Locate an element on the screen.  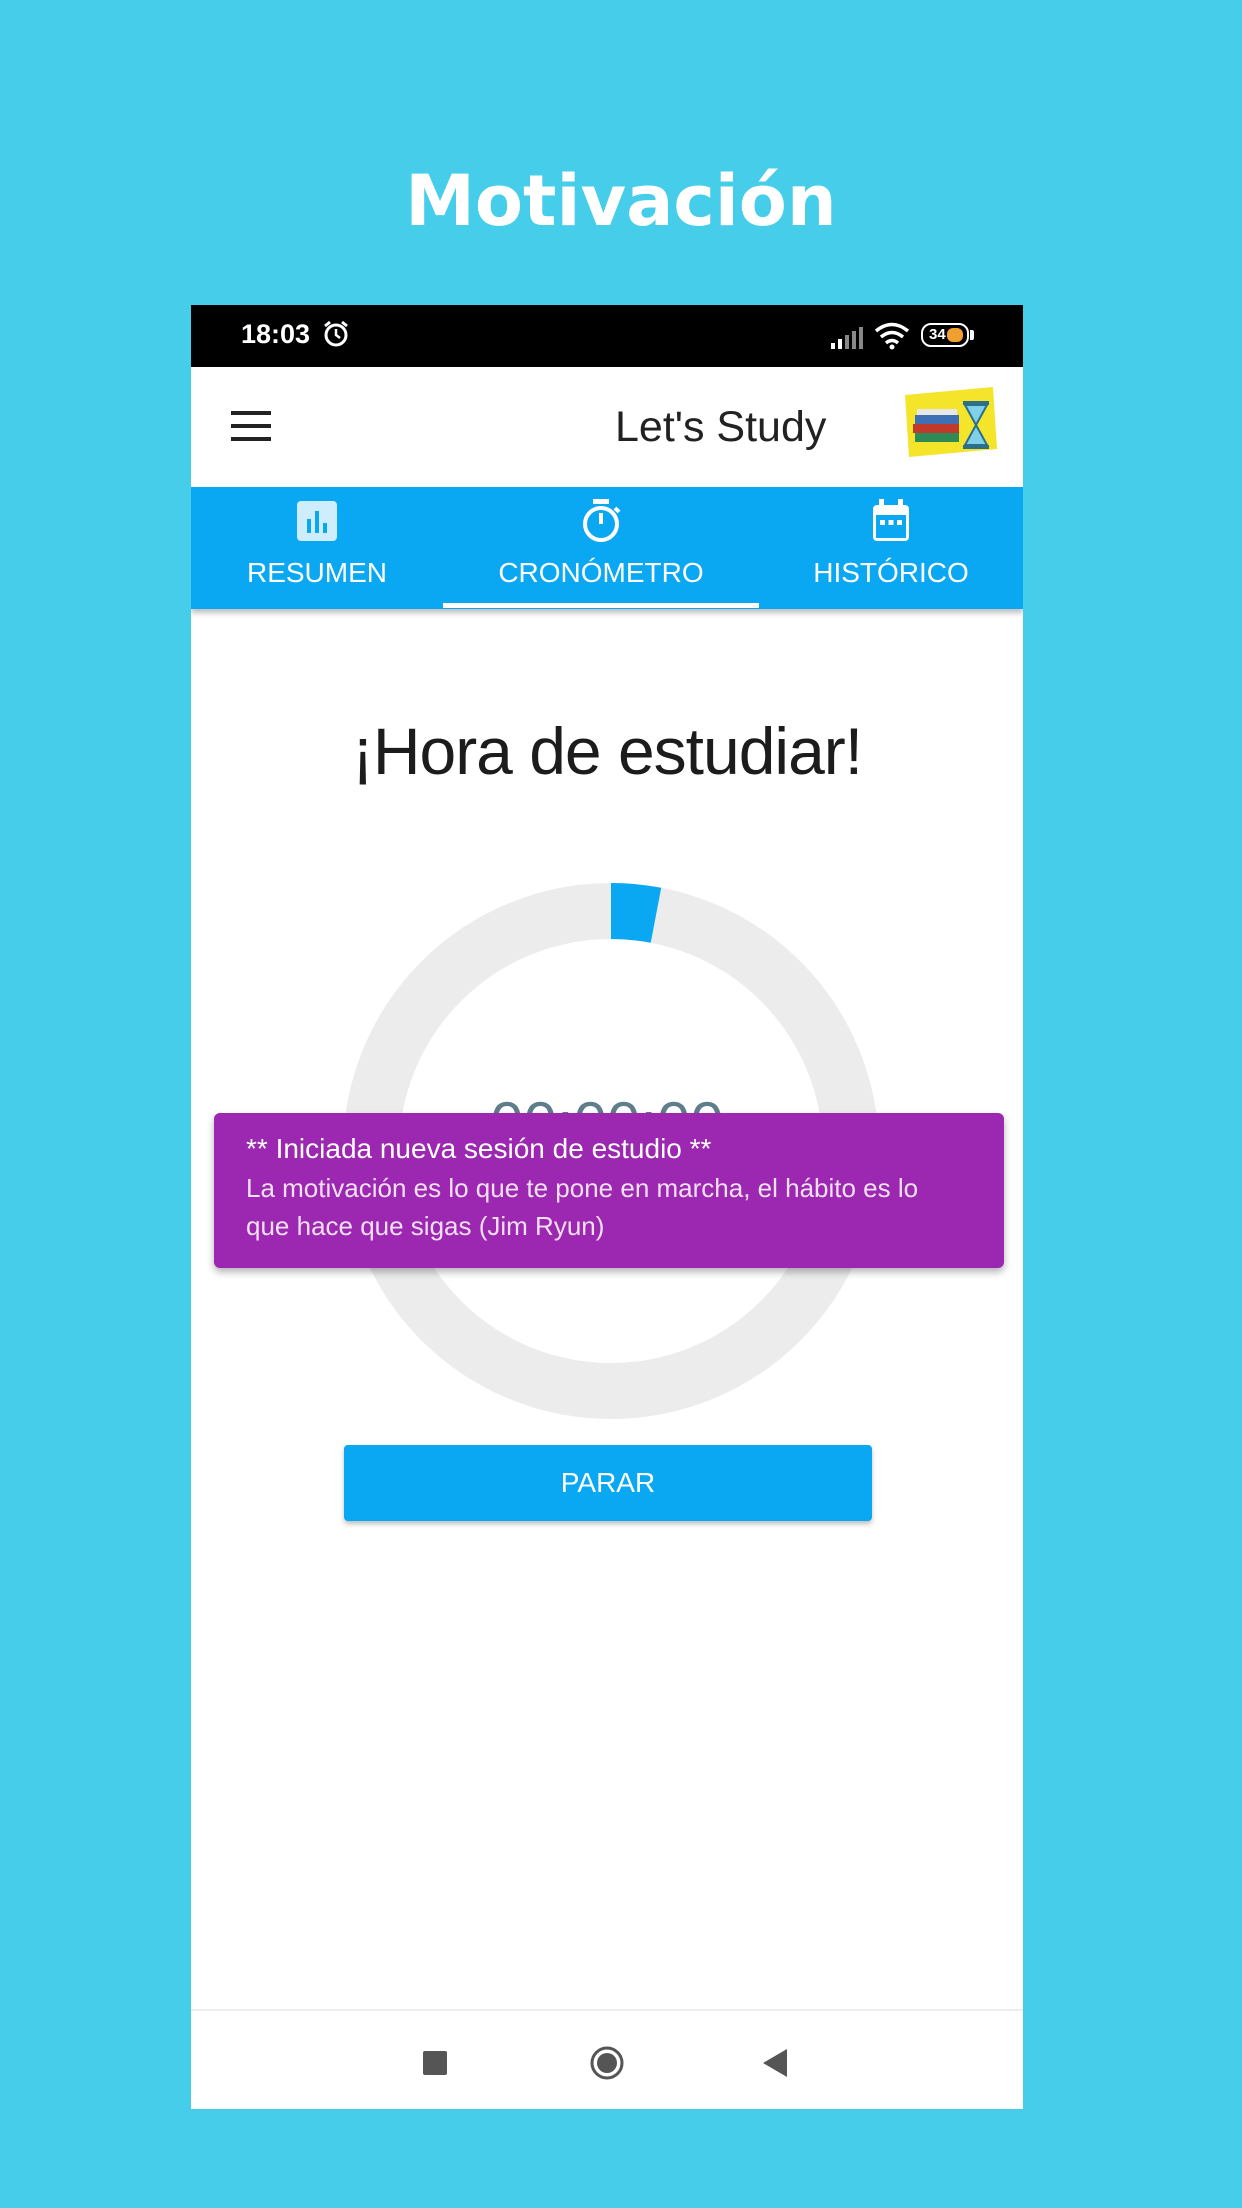
app-bar: Let's Study is located at coordinates (607, 427).